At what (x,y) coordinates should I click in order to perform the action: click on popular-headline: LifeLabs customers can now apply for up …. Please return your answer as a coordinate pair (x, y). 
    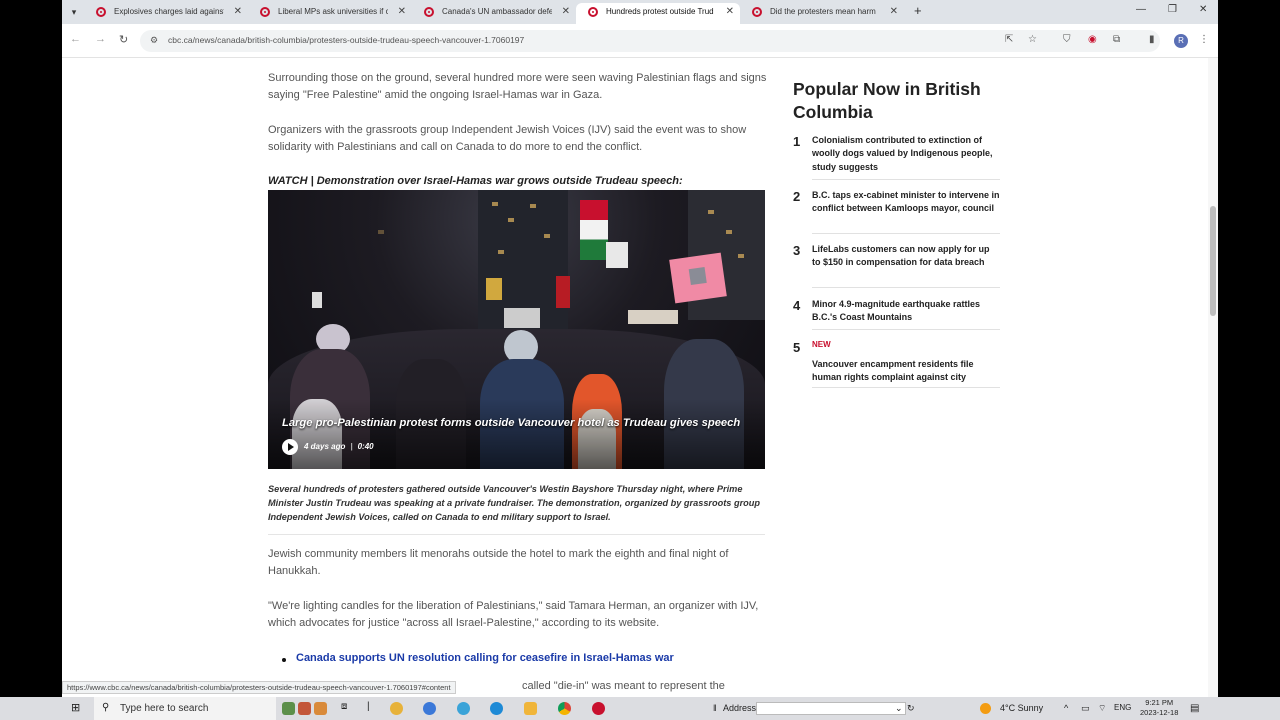
    Looking at the image, I should click on (906, 256).